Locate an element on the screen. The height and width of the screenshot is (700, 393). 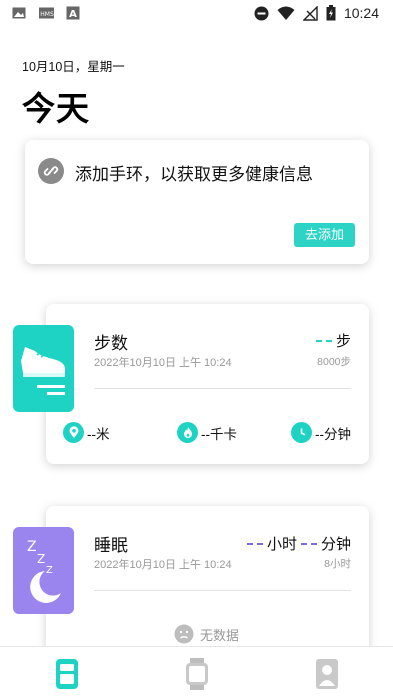
sleep-divider is located at coordinates (222, 590).